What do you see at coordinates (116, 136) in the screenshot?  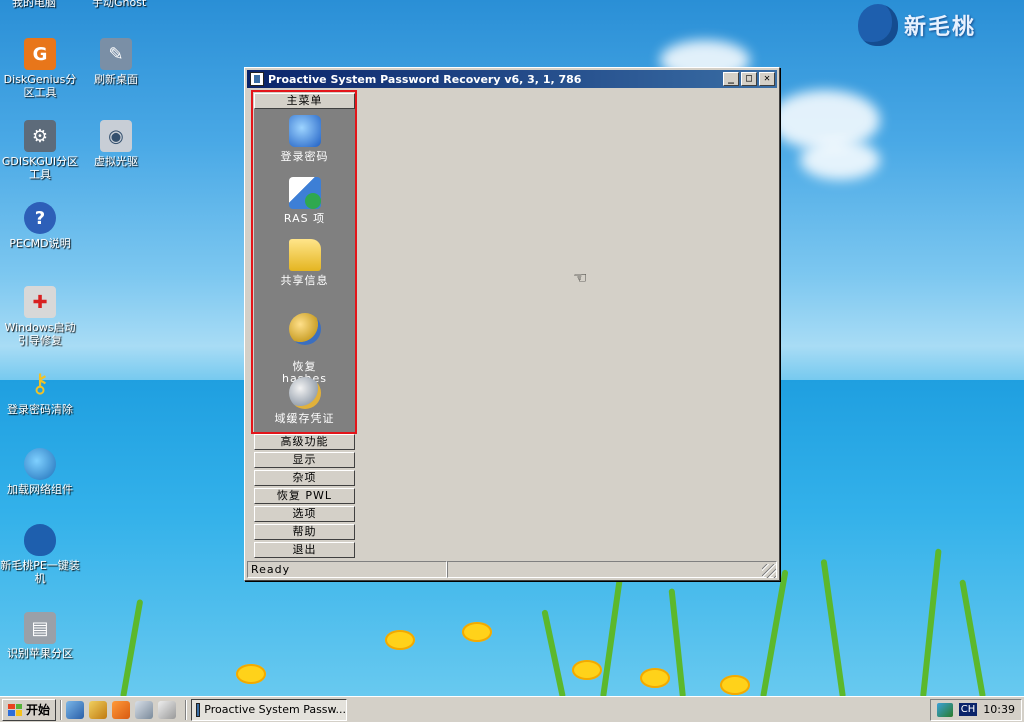 I see `virtual-drive-icon: ◉` at bounding box center [116, 136].